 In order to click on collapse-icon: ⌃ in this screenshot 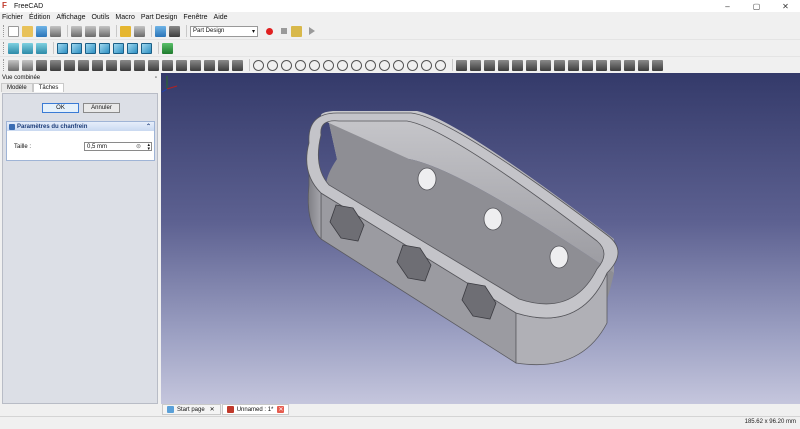, I will do `click(148, 126)`.